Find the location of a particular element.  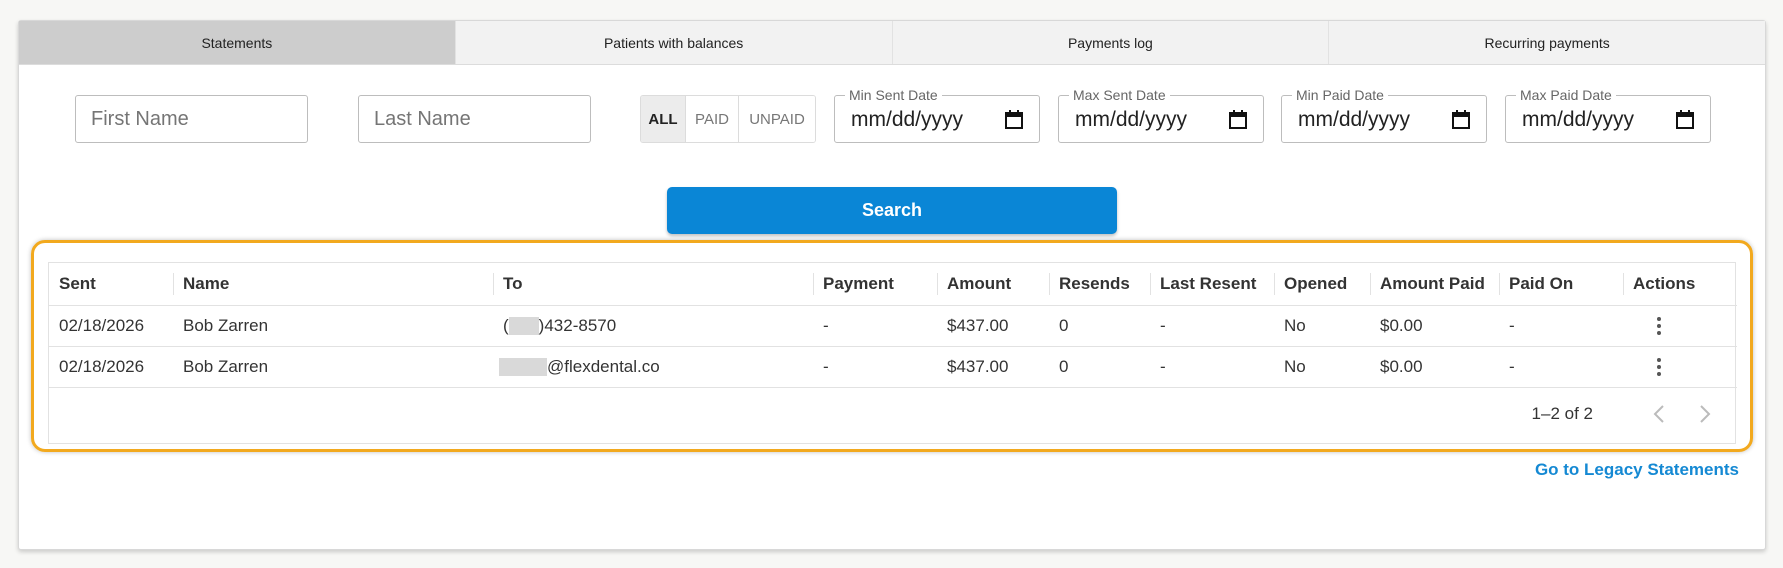

legacy-statements-link: Go to Legacy Statements is located at coordinates (1637, 470).